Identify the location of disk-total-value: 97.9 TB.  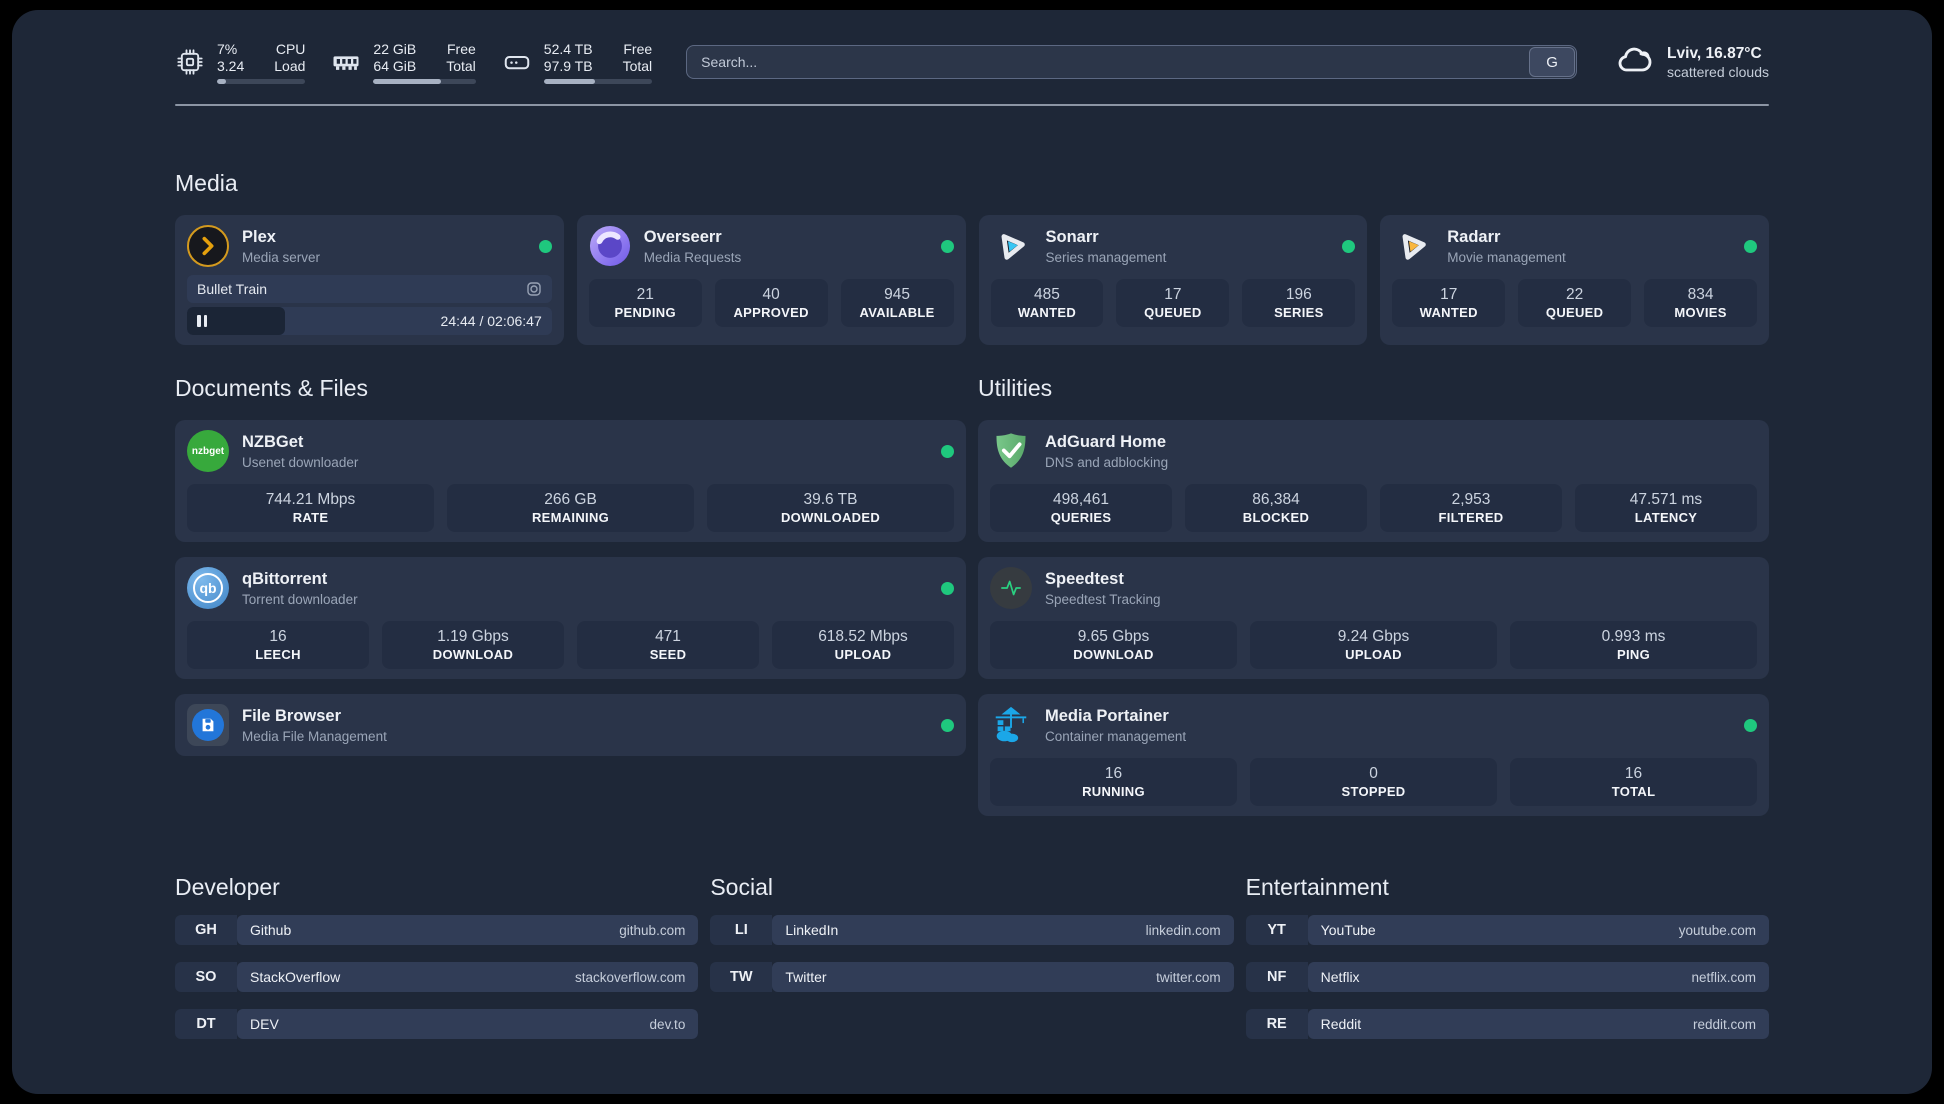
(568, 65).